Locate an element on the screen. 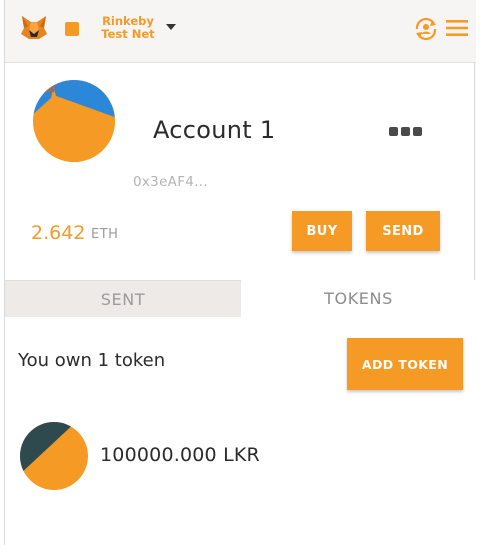 The height and width of the screenshot is (545, 480). eth-balance: 2.642 is located at coordinates (58, 233).